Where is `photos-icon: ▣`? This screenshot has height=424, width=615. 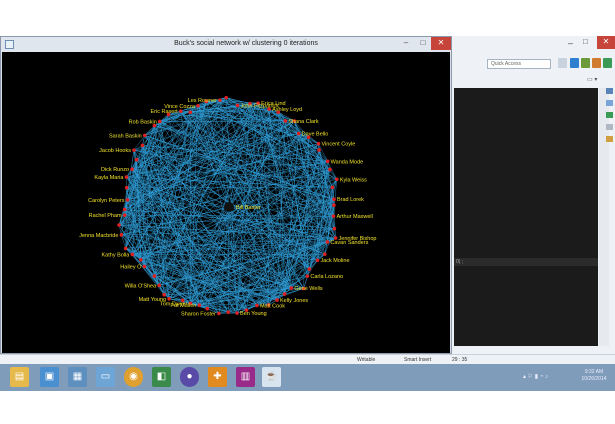 photos-icon: ▣ is located at coordinates (49, 377).